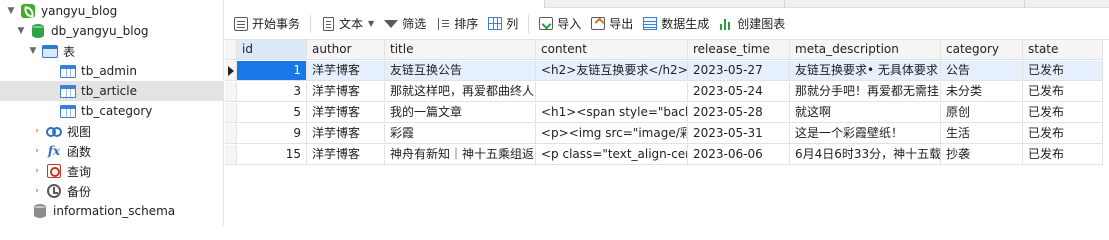  I want to click on column-header-release-time: release_time, so click(739, 50).